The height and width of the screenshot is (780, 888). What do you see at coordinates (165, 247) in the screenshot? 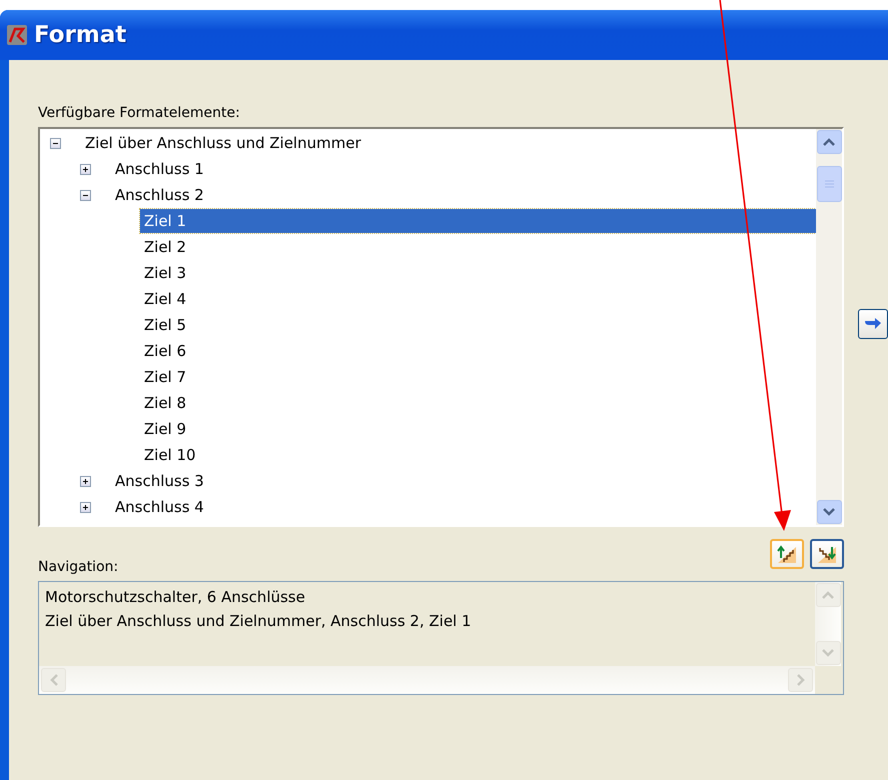
I see `tree-item: Ziel 2` at bounding box center [165, 247].